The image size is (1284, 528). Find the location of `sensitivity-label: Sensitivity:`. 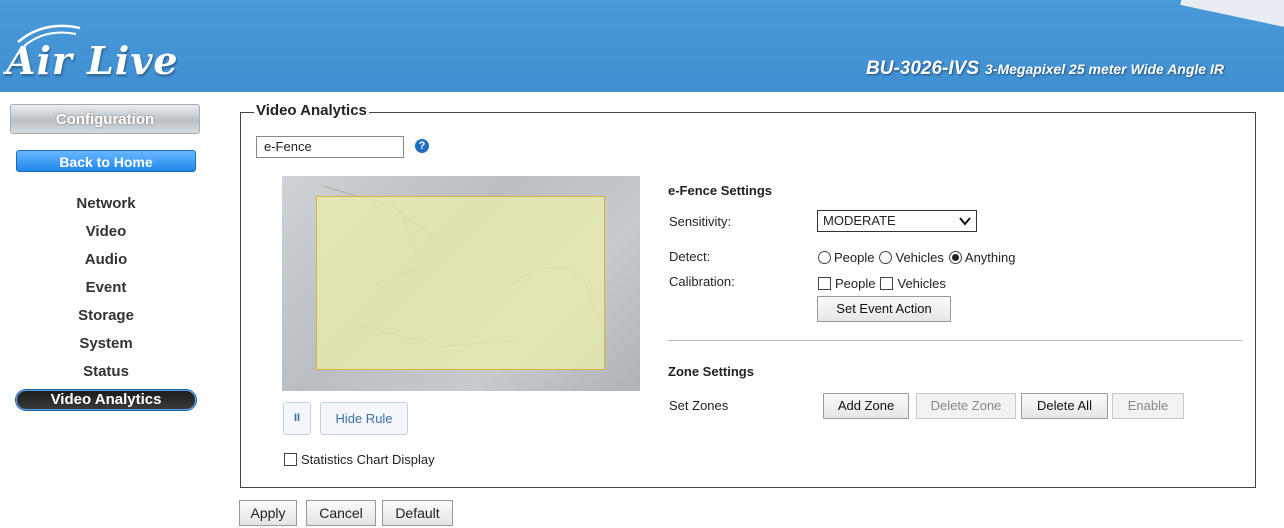

sensitivity-label: Sensitivity: is located at coordinates (700, 221).